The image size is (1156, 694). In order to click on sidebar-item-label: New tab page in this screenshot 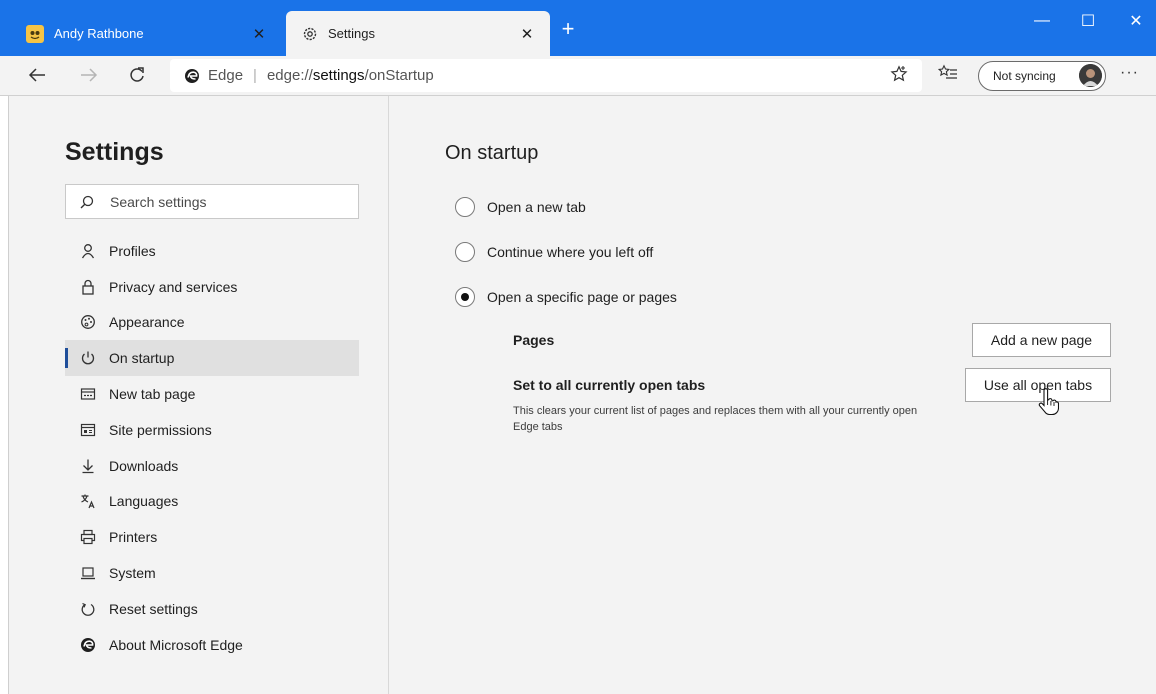, I will do `click(152, 394)`.